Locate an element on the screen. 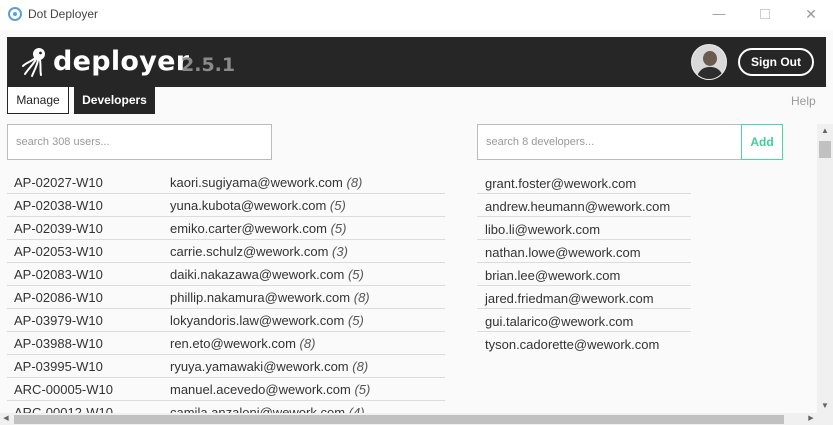 The width and height of the screenshot is (833, 425). version-label: 2.5.1 is located at coordinates (208, 65).